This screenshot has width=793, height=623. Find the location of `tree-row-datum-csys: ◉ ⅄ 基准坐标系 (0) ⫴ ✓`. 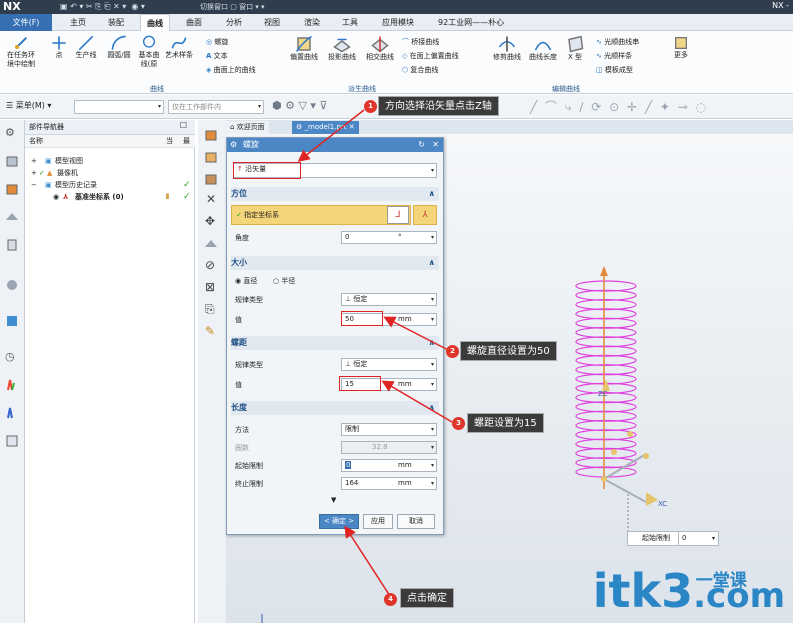

tree-row-datum-csys: ◉ ⅄ 基准坐标系 (0) ⫴ ✓ is located at coordinates (110, 197).